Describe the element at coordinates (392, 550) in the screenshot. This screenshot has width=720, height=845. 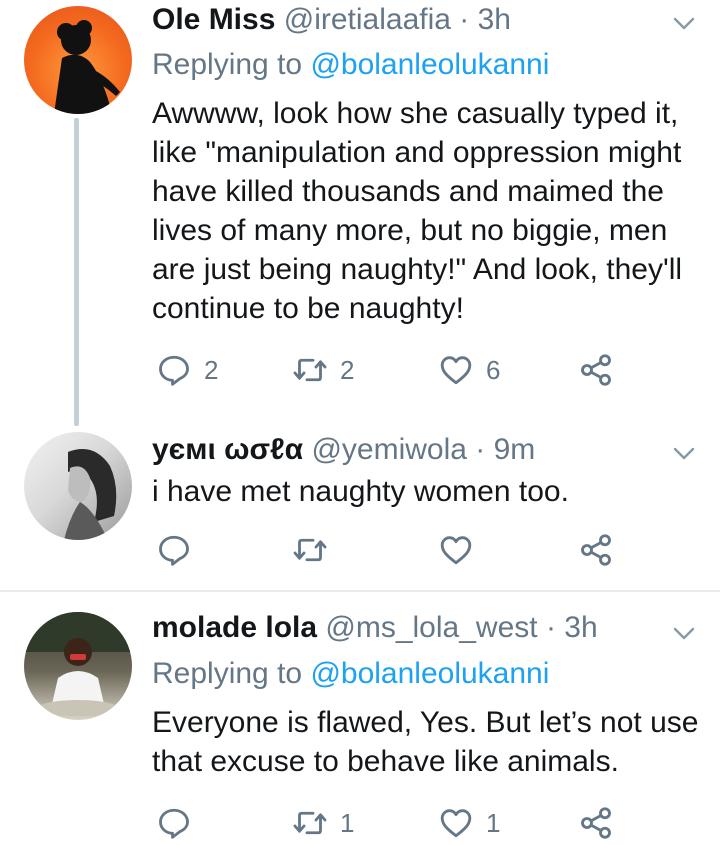
I see `tweet-actions` at that location.